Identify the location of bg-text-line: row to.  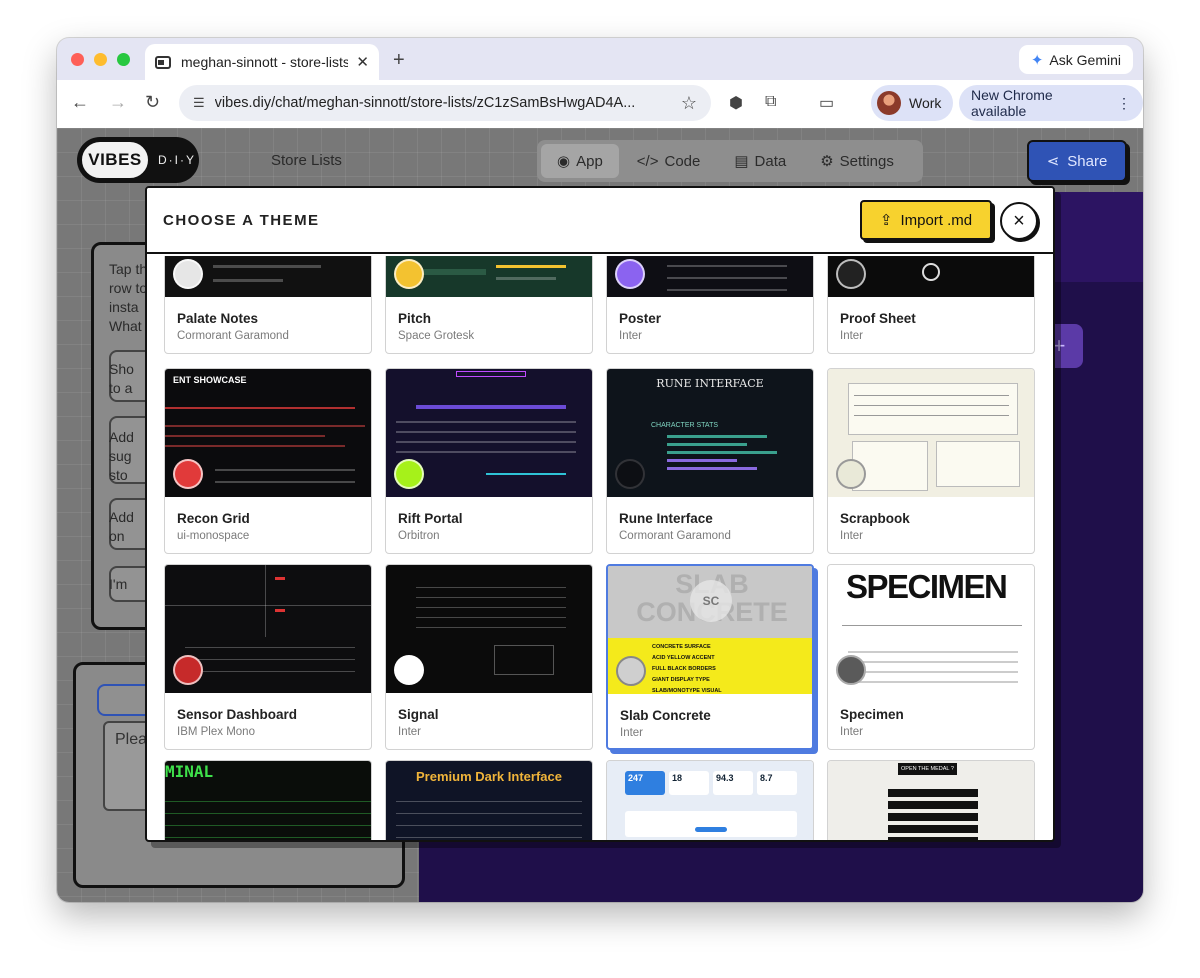
(128, 288).